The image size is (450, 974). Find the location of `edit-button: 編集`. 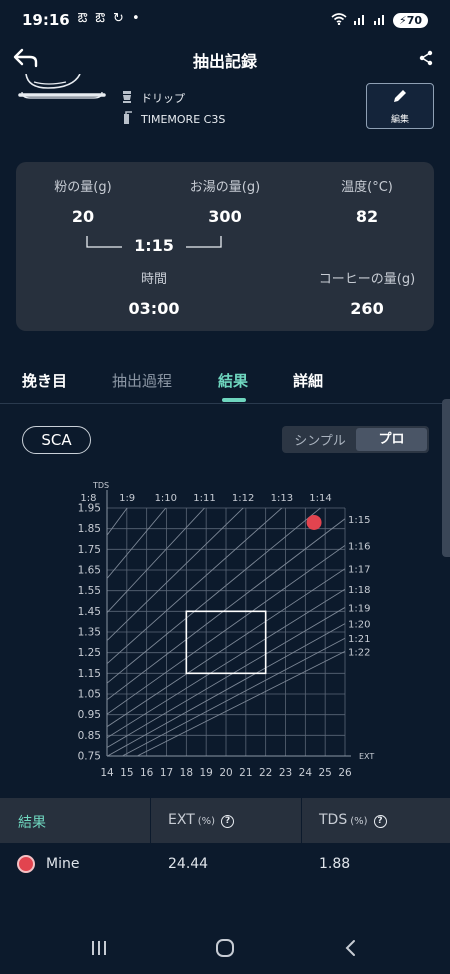

edit-button: 編集 is located at coordinates (400, 106).